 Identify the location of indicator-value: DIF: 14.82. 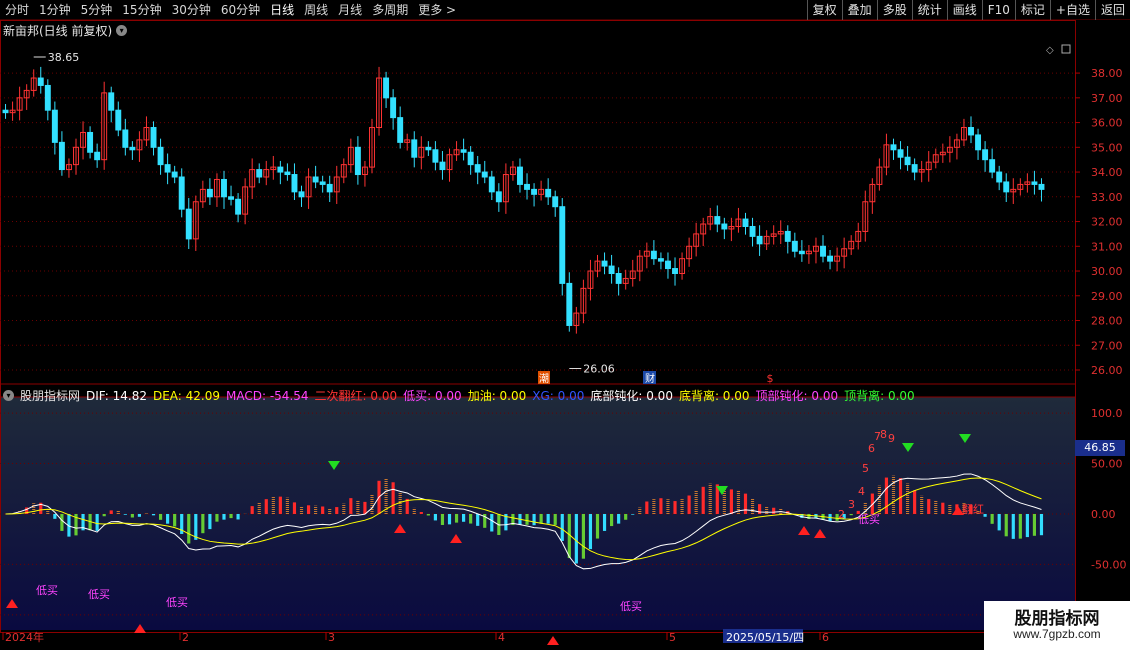
(116, 395).